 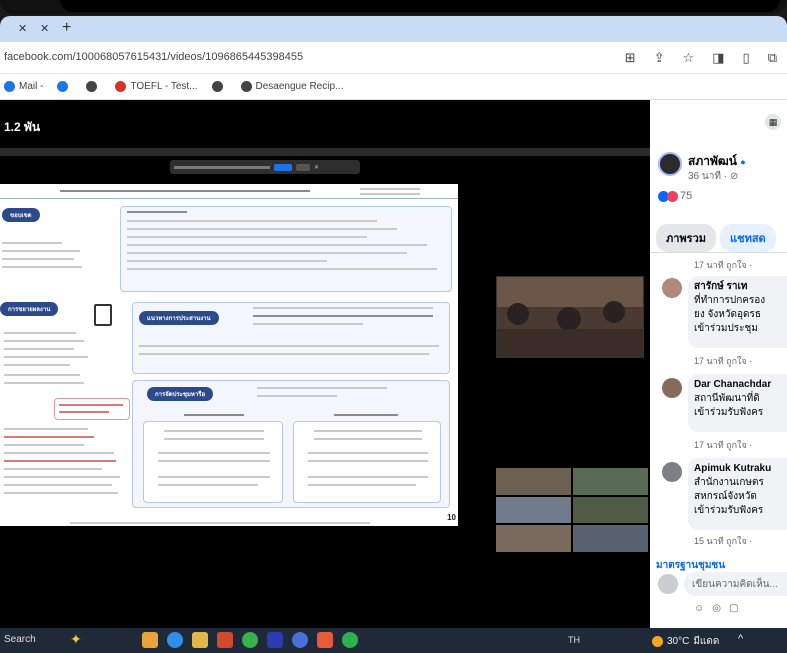 What do you see at coordinates (729, 412) in the screenshot?
I see `comment-text-line: เข้าร่วมรับฟังคร` at bounding box center [729, 412].